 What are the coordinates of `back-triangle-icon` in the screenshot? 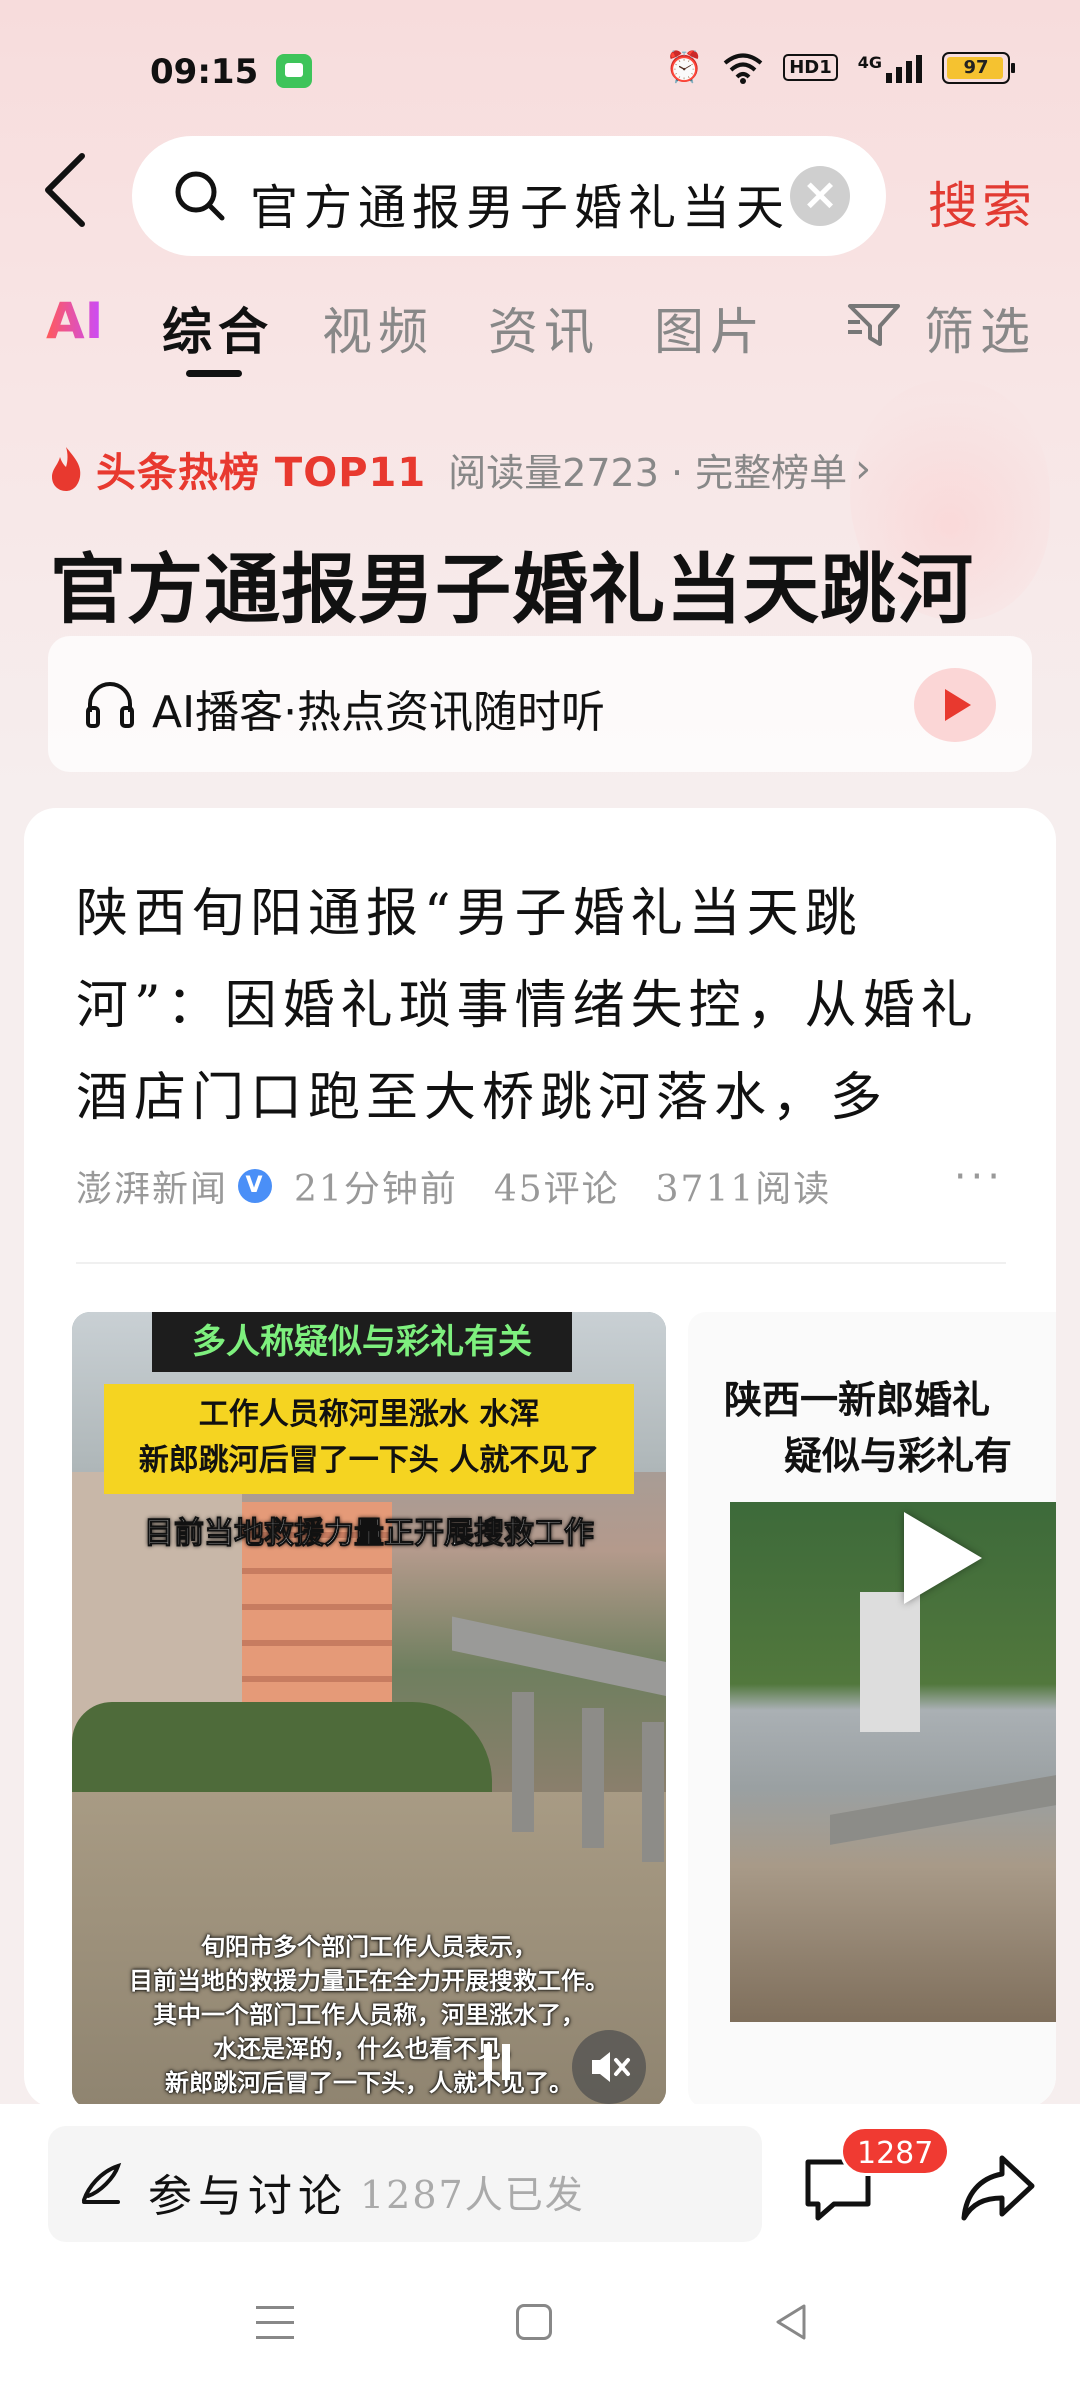 It's located at (792, 2322).